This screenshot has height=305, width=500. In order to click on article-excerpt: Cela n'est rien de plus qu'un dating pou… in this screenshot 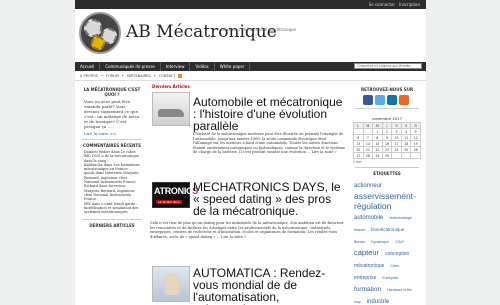, I will do `click(247, 230)`.